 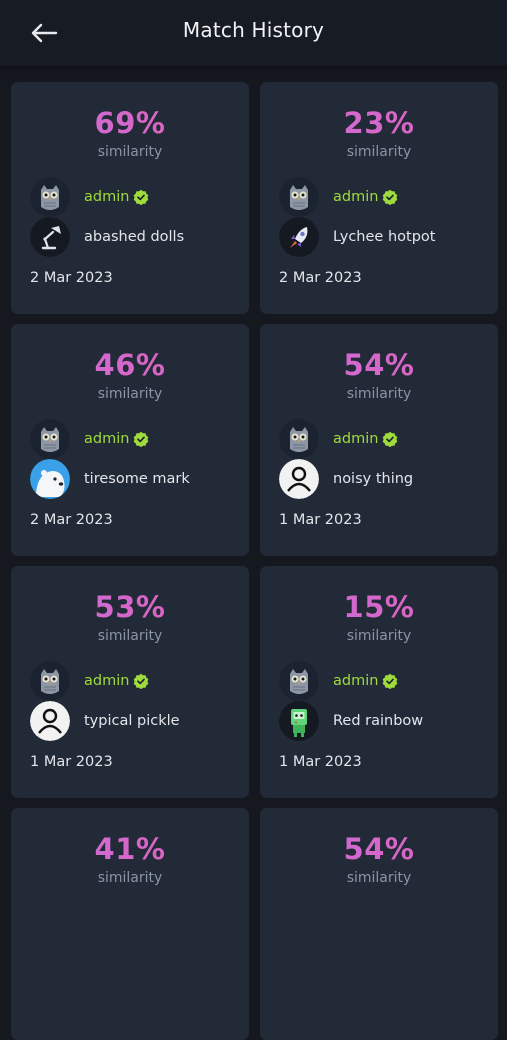 What do you see at coordinates (379, 924) in the screenshot?
I see `match-card: 54% similarity` at bounding box center [379, 924].